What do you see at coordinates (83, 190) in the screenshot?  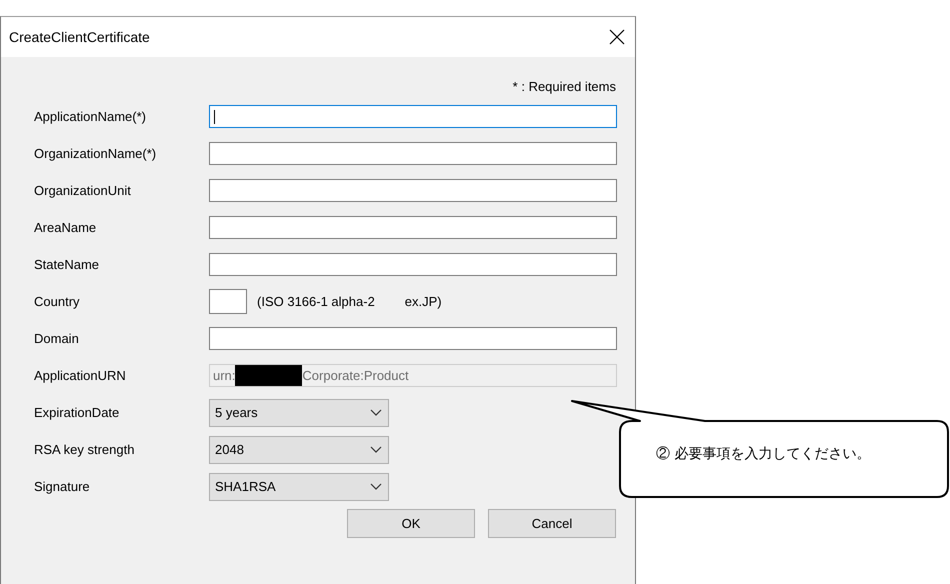 I see `field-label: OrganizationUnit` at bounding box center [83, 190].